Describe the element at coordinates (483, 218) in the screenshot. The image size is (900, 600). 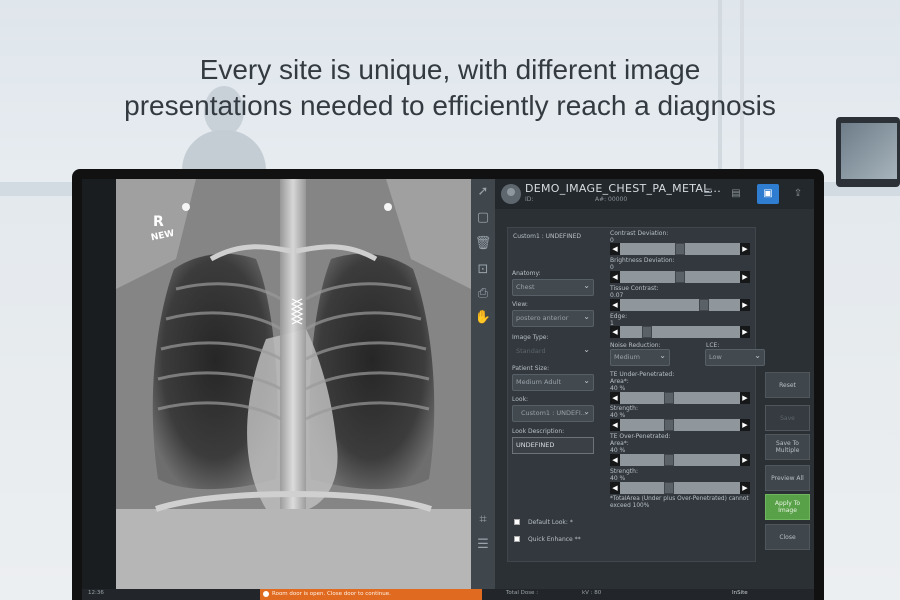
I see `select-box-icon: ▢` at that location.